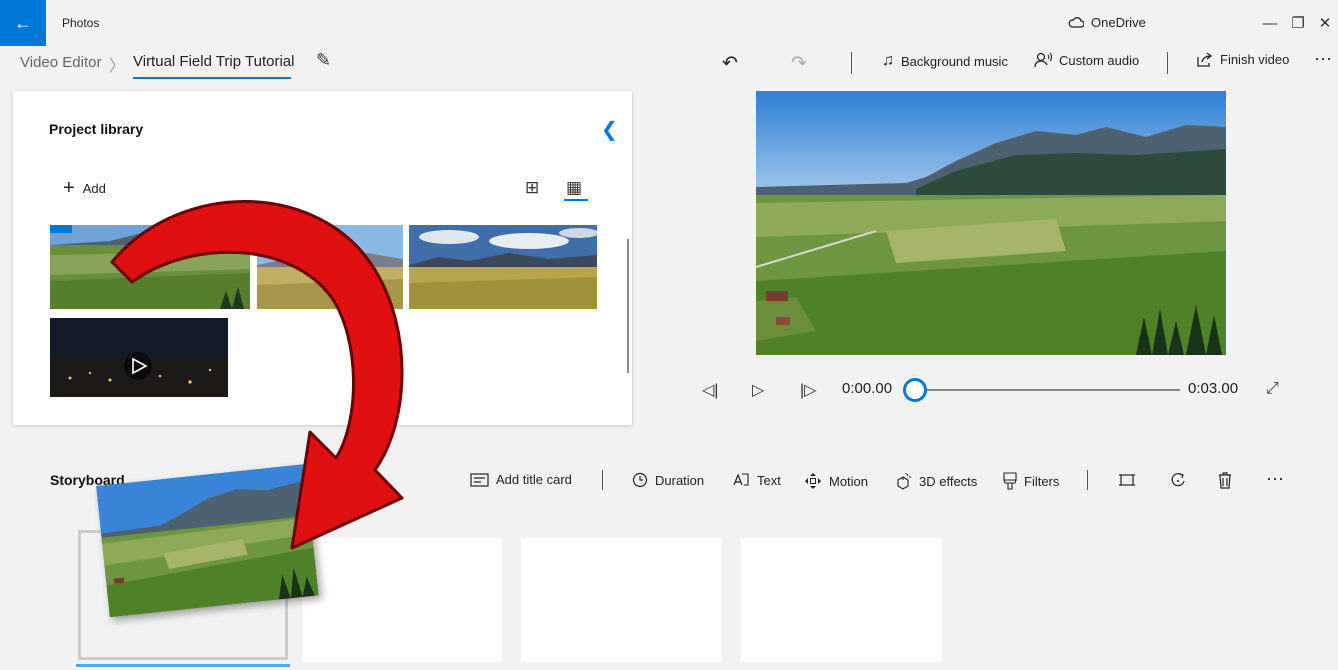  Describe the element at coordinates (257, 375) in the screenshot. I see `red-drag-arrow-annotation` at that location.